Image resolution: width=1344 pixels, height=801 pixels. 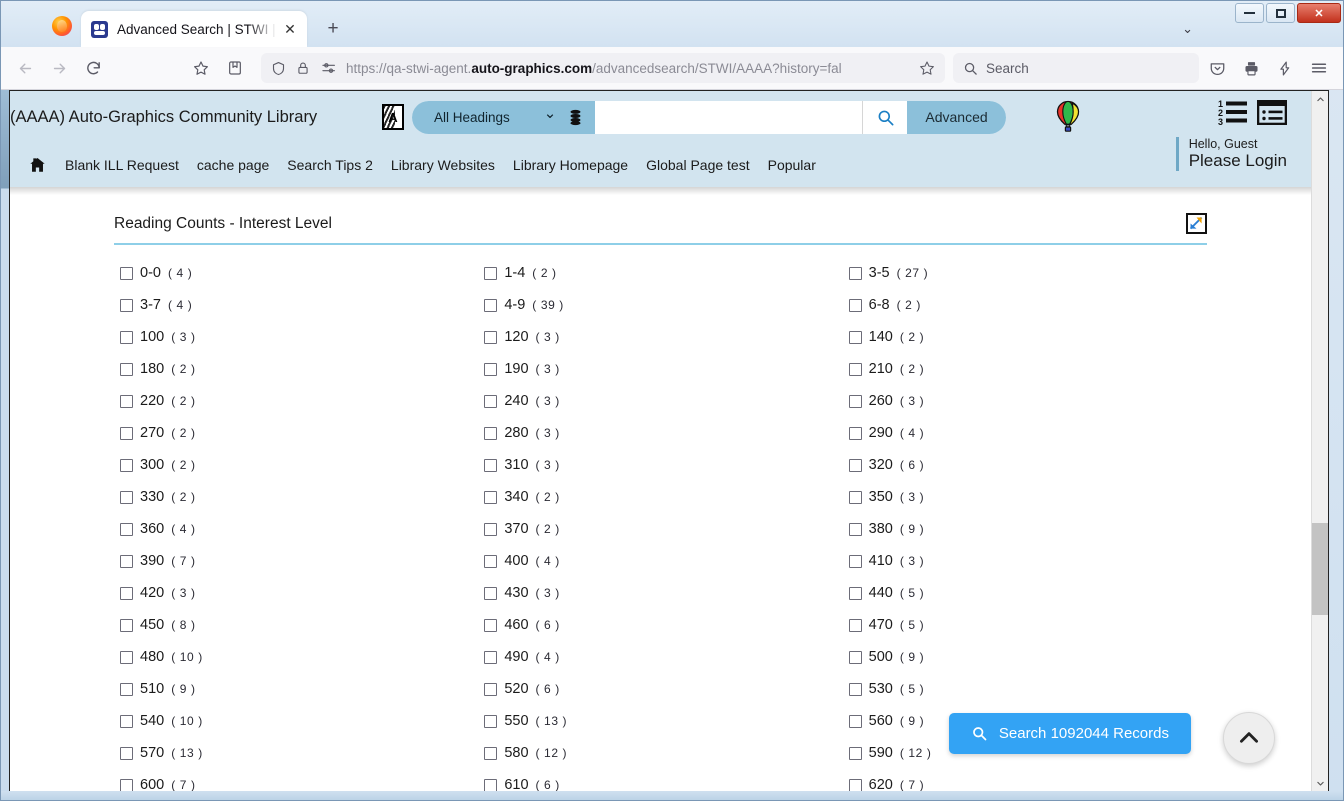 I want to click on user-account-box: Hello, Guest Please Login, so click(x=1231, y=154).